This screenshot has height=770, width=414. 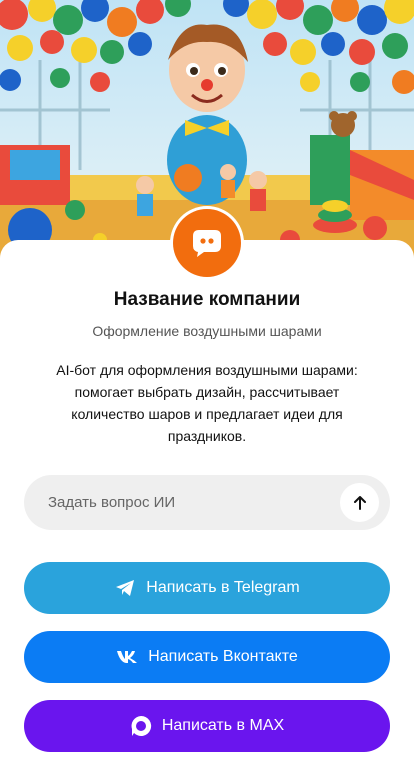 I want to click on telegram-icon, so click(x=125, y=588).